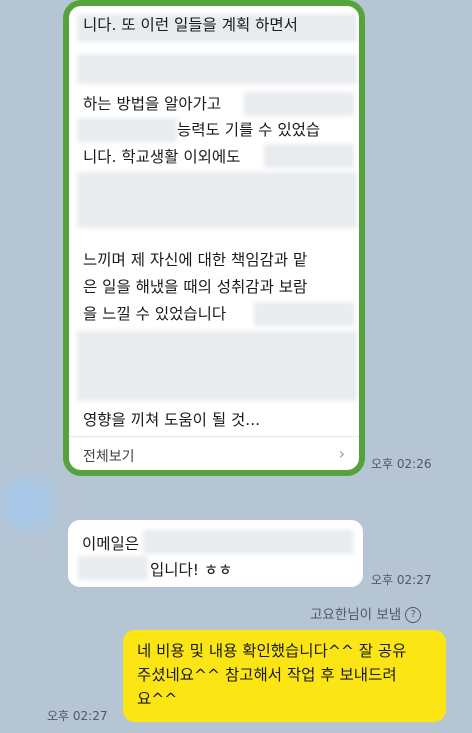 The image size is (472, 733). Describe the element at coordinates (109, 456) in the screenshot. I see `view-all-link: 전체보기` at that location.